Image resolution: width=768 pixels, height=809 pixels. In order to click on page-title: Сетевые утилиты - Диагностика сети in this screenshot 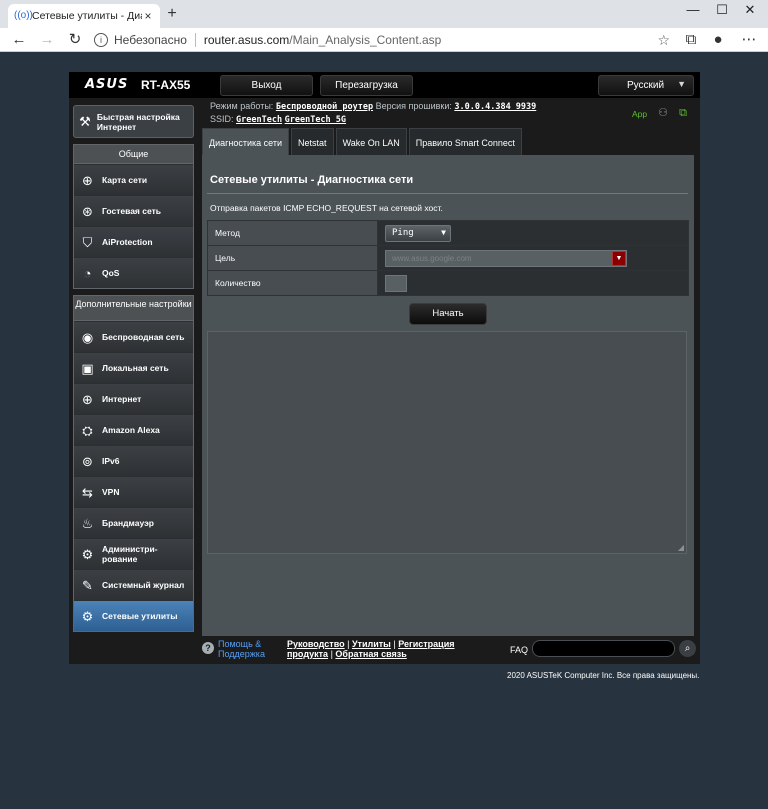, I will do `click(312, 180)`.